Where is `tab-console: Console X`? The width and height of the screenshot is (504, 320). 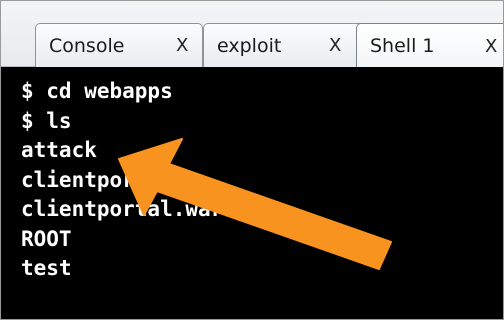
tab-console: Console X is located at coordinates (119, 45).